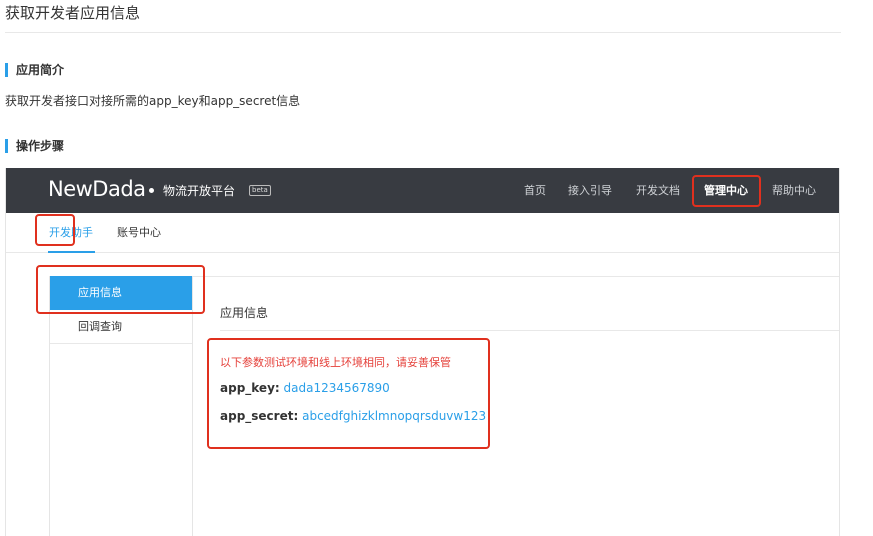  Describe the element at coordinates (153, 101) in the screenshot. I see `intro-text: 获取开发者接口对接所需的app_key和app_secret信息` at that location.